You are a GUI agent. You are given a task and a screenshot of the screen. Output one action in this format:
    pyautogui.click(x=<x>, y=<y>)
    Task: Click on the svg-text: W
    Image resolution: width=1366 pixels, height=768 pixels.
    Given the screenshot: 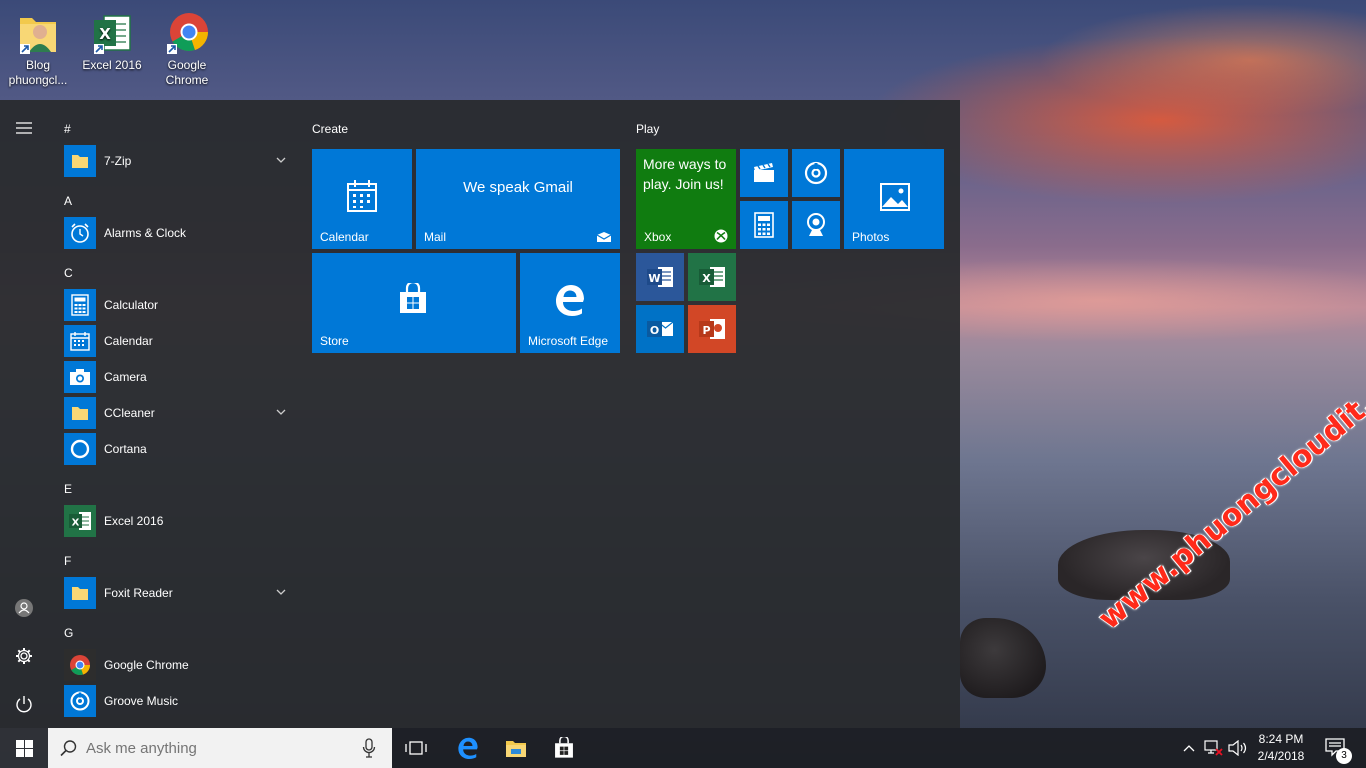 What is the action you would take?
    pyautogui.click(x=654, y=278)
    